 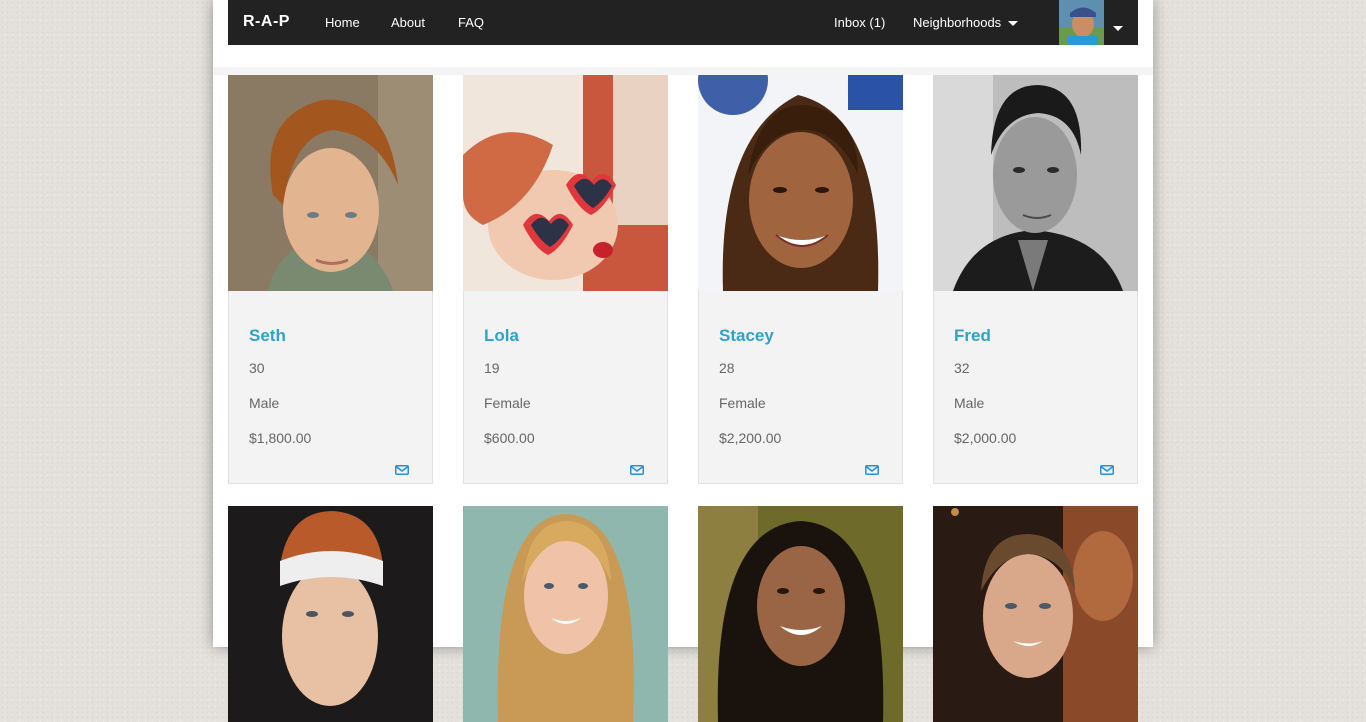 I want to click on profile-age: 30, so click(x=257, y=368).